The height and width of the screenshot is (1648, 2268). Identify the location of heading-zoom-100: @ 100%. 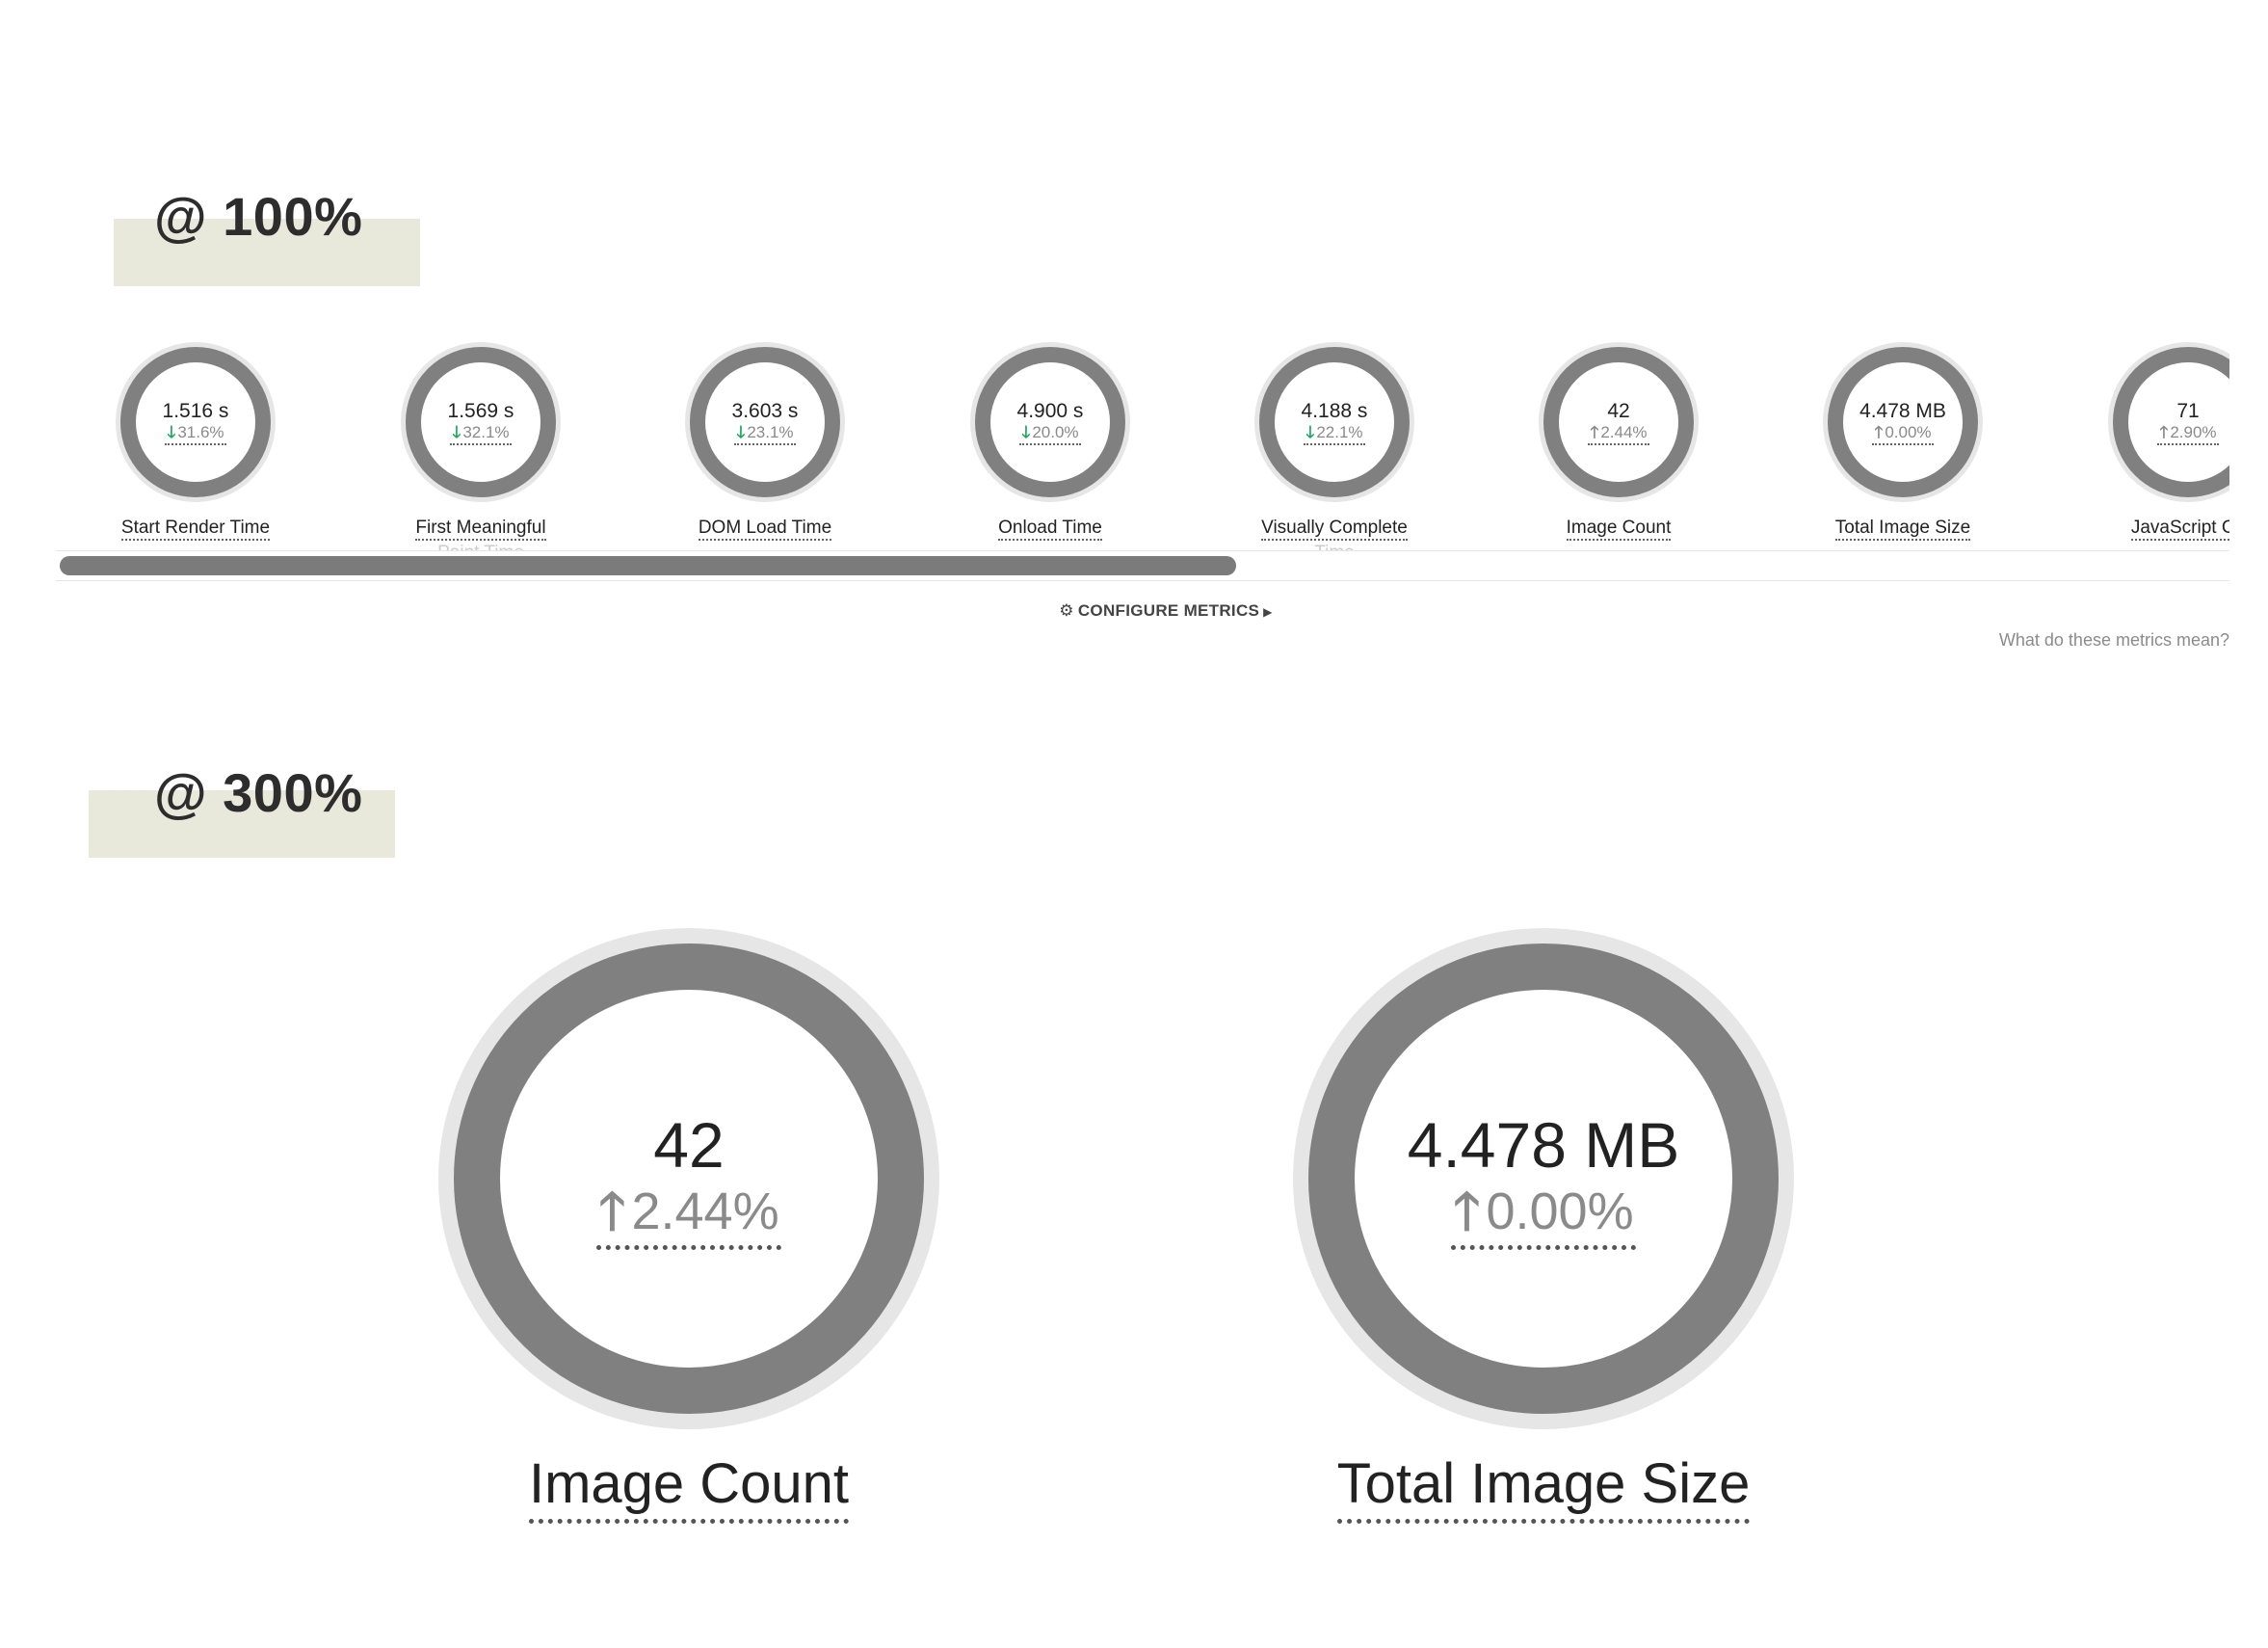
(277, 235).